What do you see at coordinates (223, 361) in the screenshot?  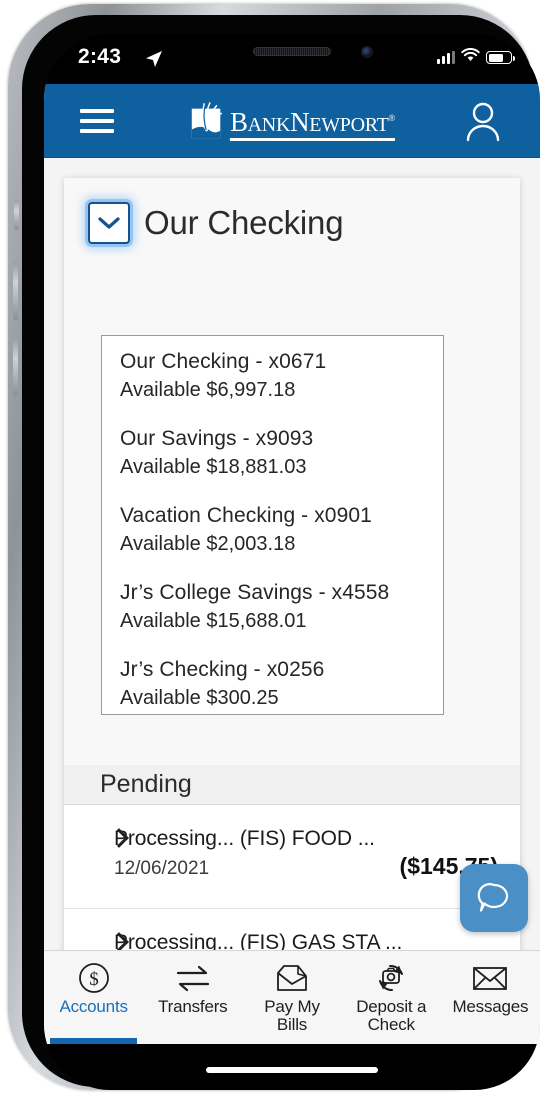 I see `account-name: Our Checking - x0671` at bounding box center [223, 361].